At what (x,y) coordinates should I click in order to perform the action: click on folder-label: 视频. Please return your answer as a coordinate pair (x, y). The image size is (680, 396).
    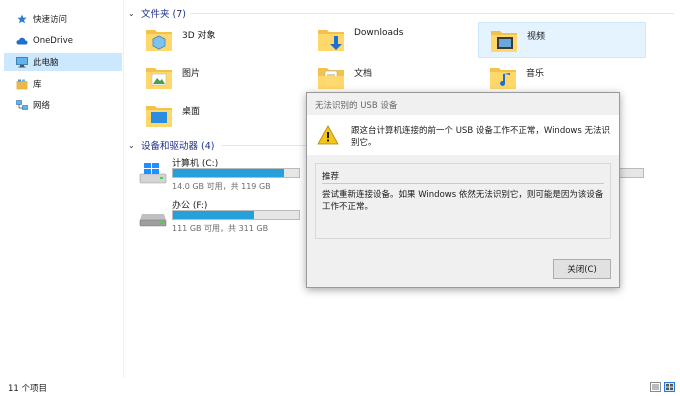
    Looking at the image, I should click on (536, 37).